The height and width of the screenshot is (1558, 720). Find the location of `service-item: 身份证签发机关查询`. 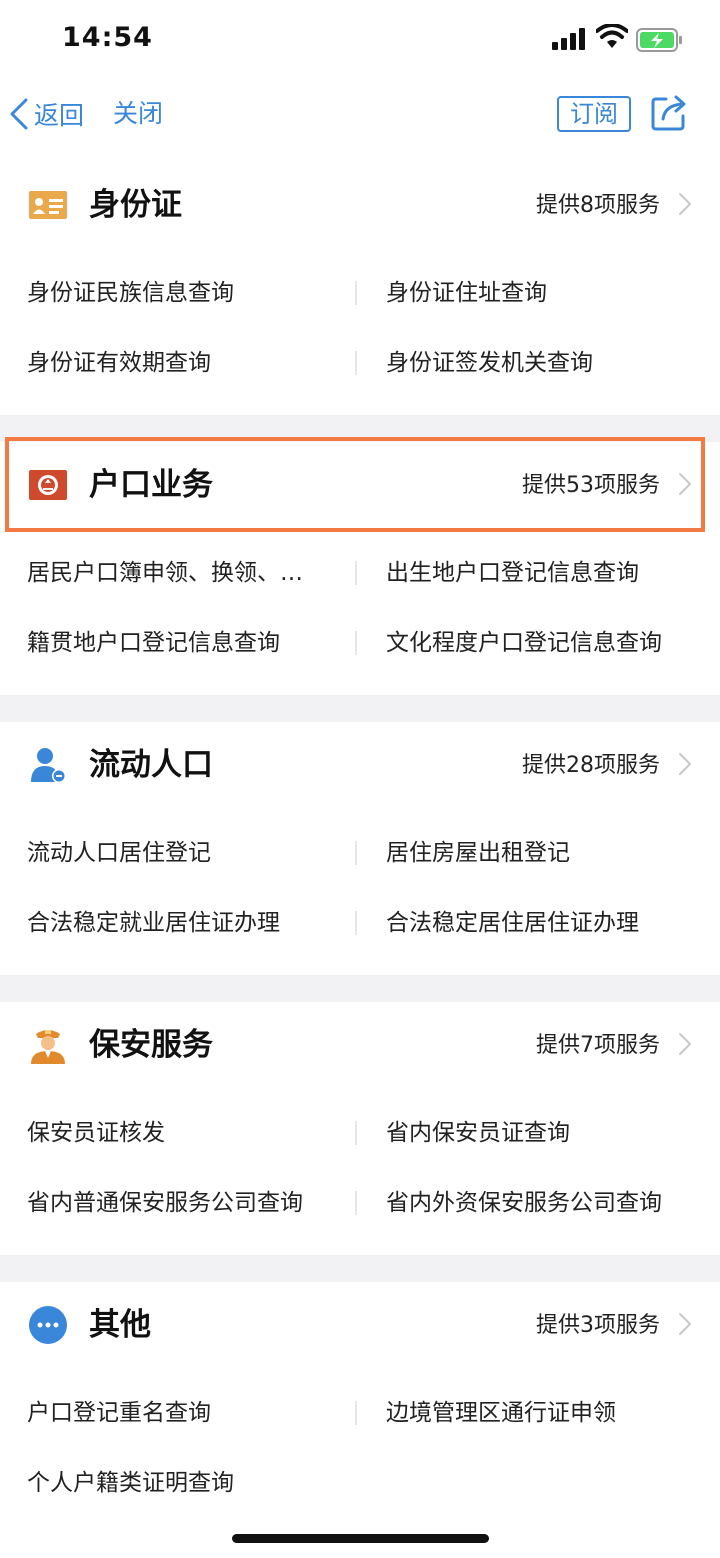

service-item: 身份证签发机关查询 is located at coordinates (546, 363).